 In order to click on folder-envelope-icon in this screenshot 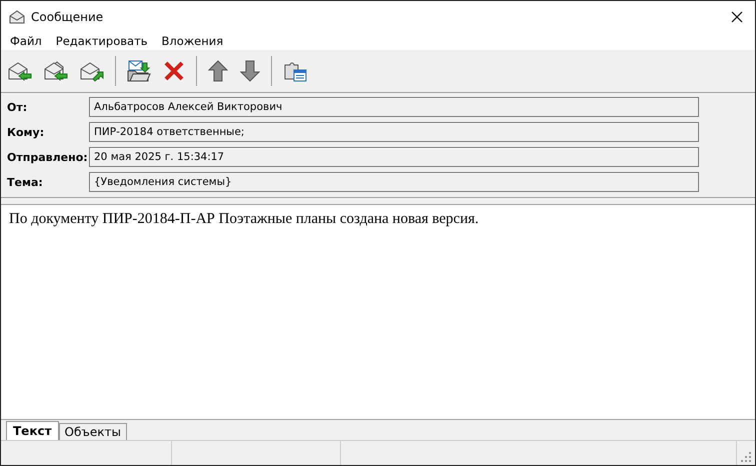, I will do `click(139, 71)`.